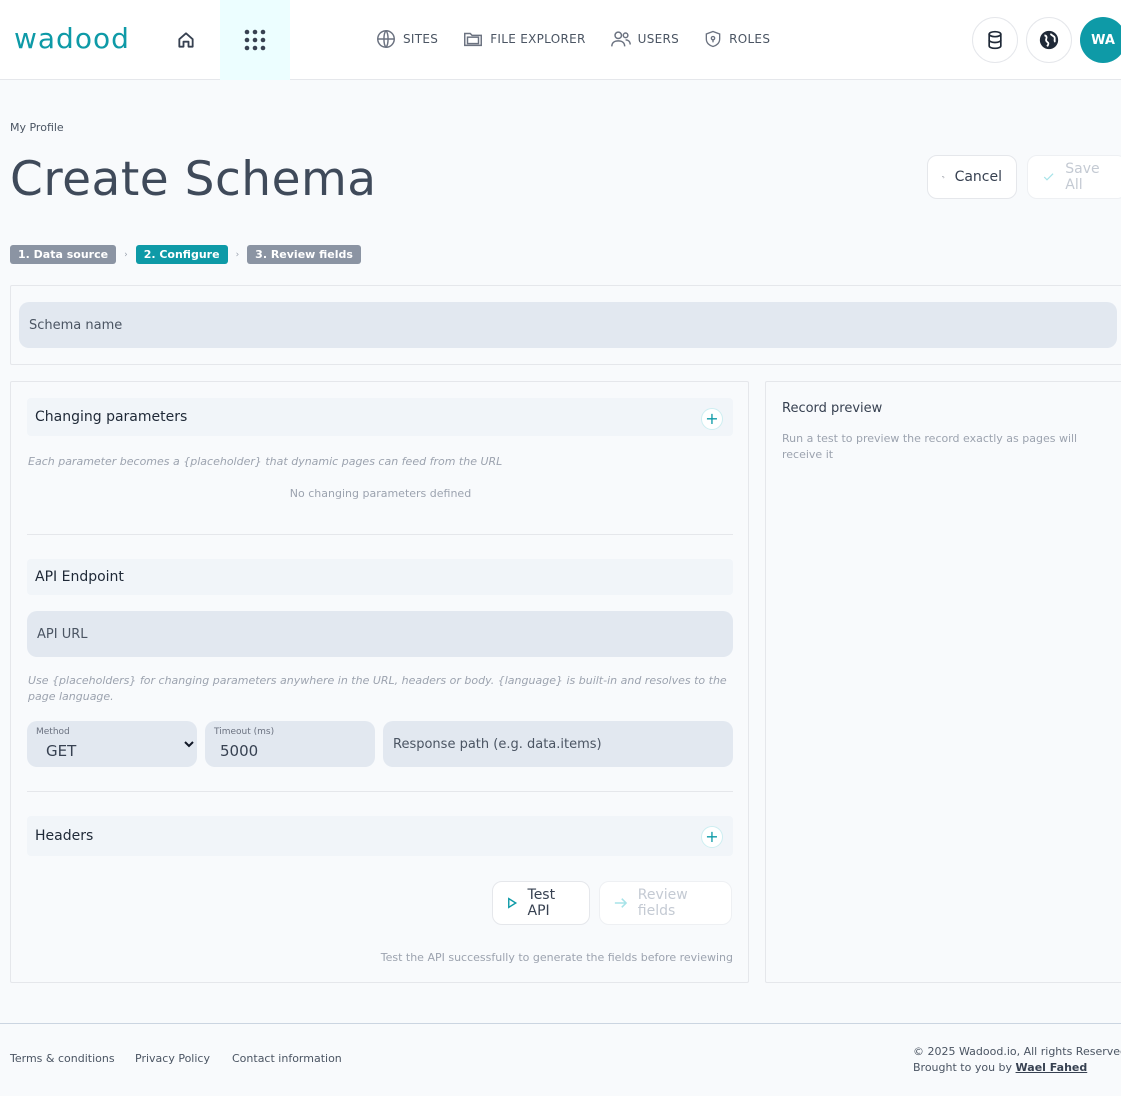 This screenshot has height=1096, width=1121. I want to click on play-icon, so click(513, 903).